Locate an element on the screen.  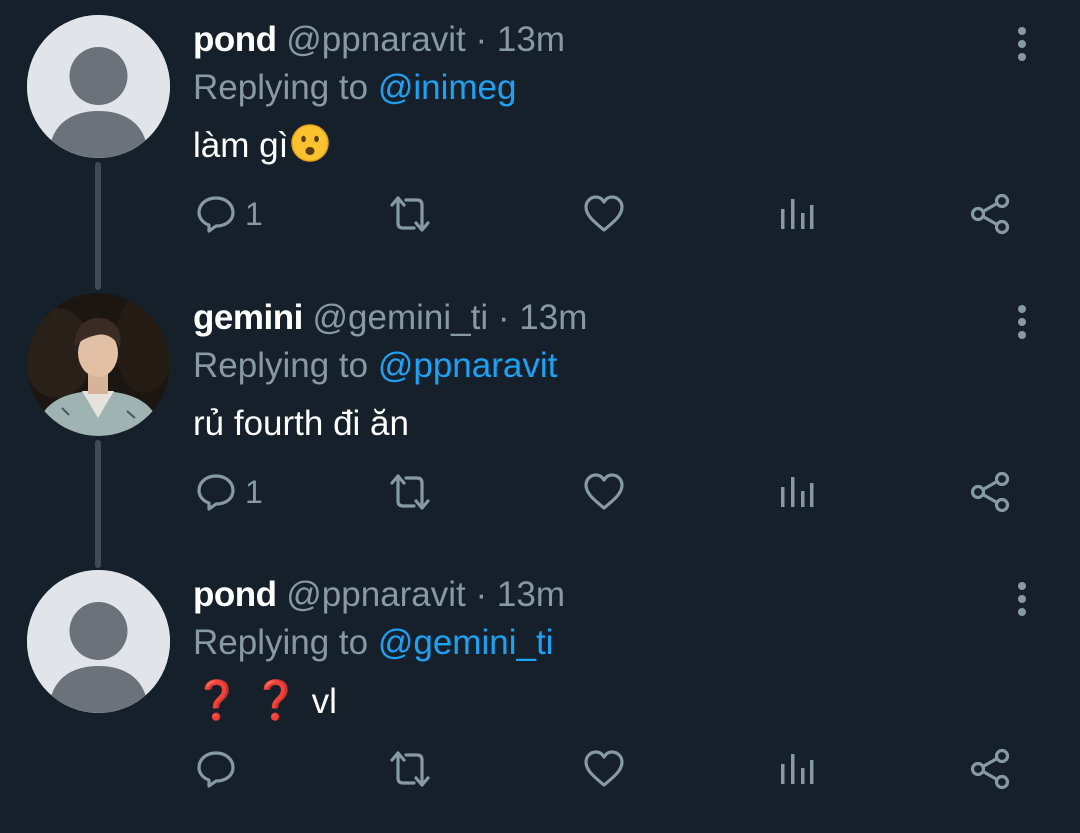
reply-button is located at coordinates (220, 769).